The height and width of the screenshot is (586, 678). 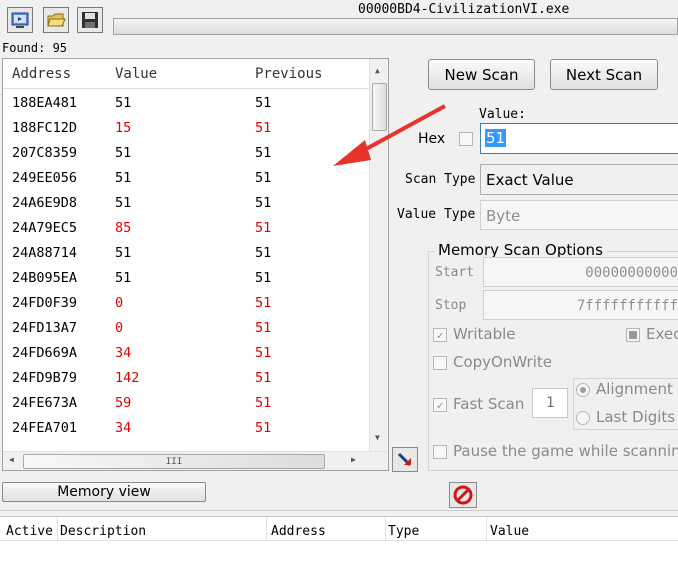 What do you see at coordinates (432, 139) in the screenshot?
I see `hex-label: Hex` at bounding box center [432, 139].